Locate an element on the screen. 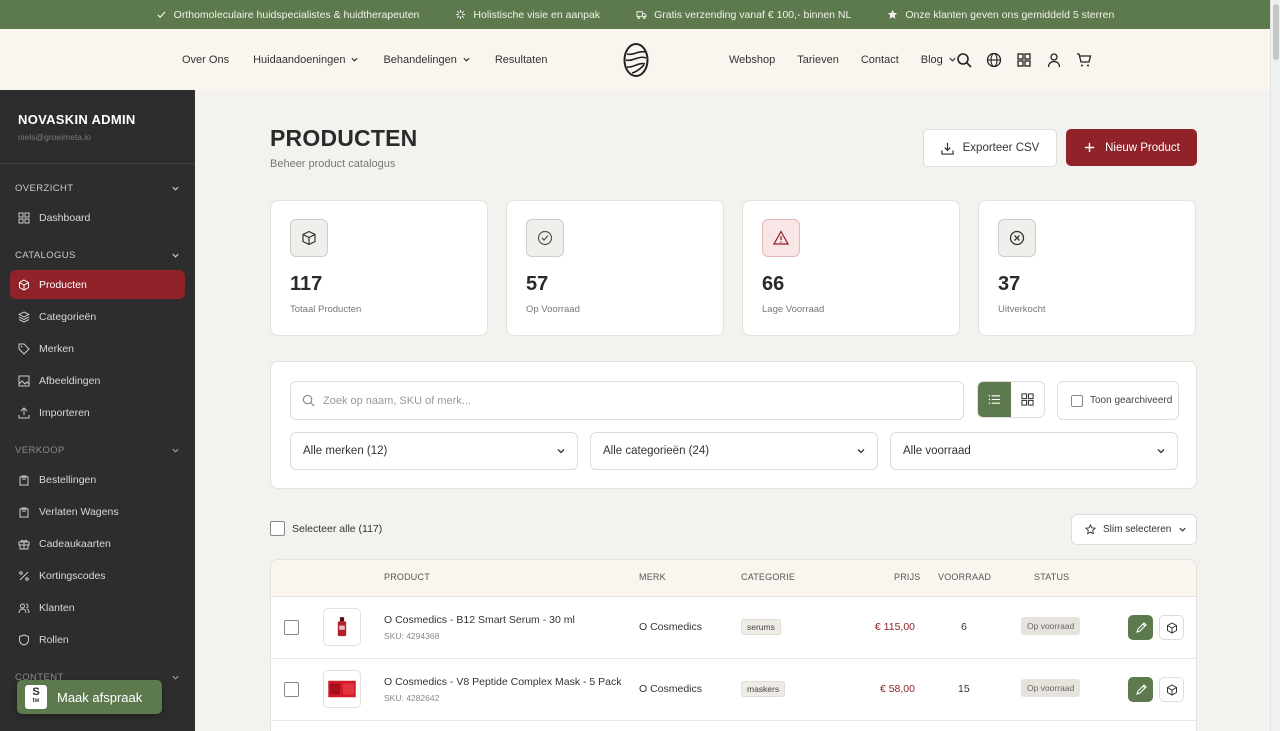  star-outline-icon is located at coordinates (1090, 529).